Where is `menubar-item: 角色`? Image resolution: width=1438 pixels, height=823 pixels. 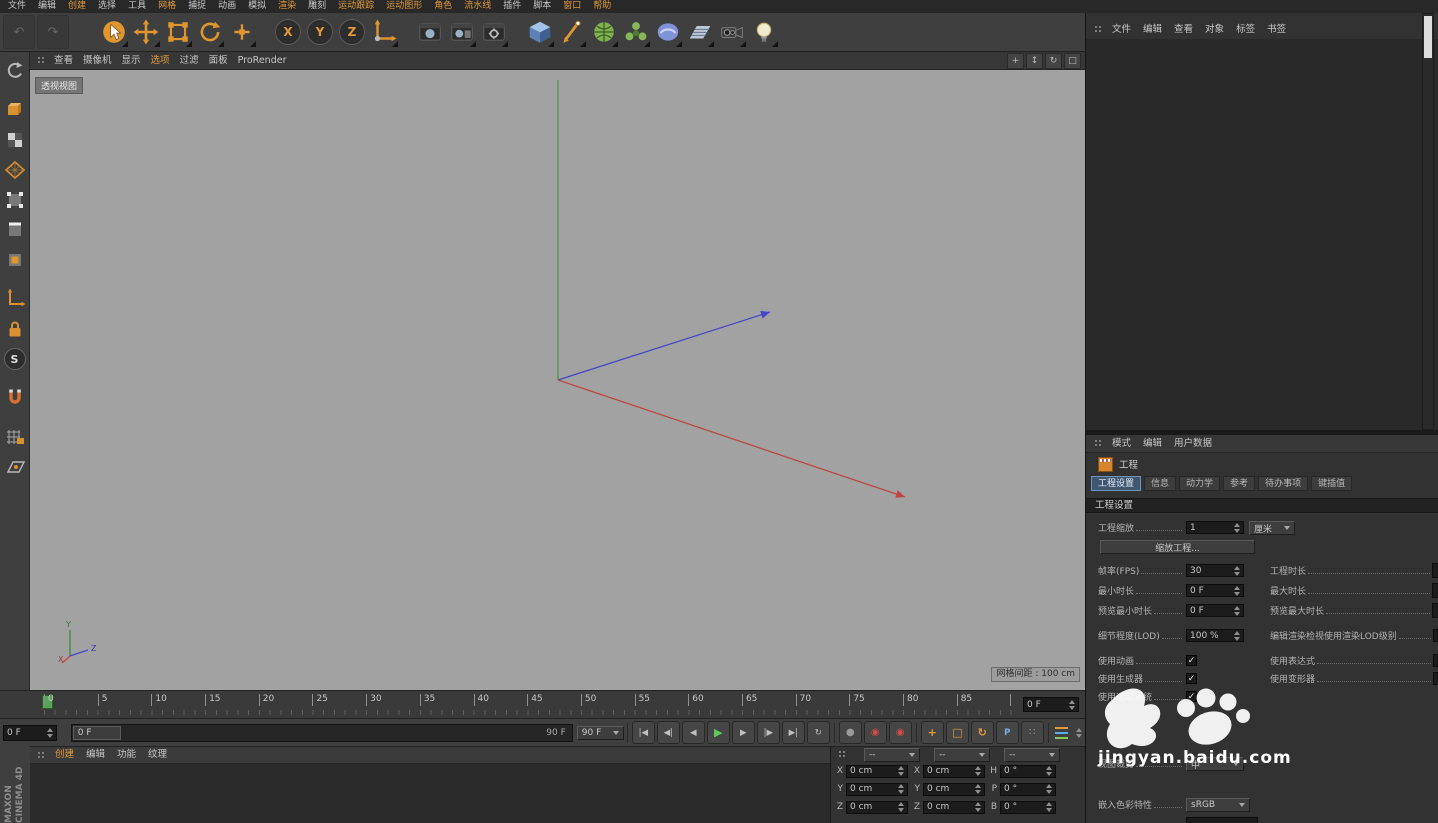 menubar-item: 角色 is located at coordinates (443, 6).